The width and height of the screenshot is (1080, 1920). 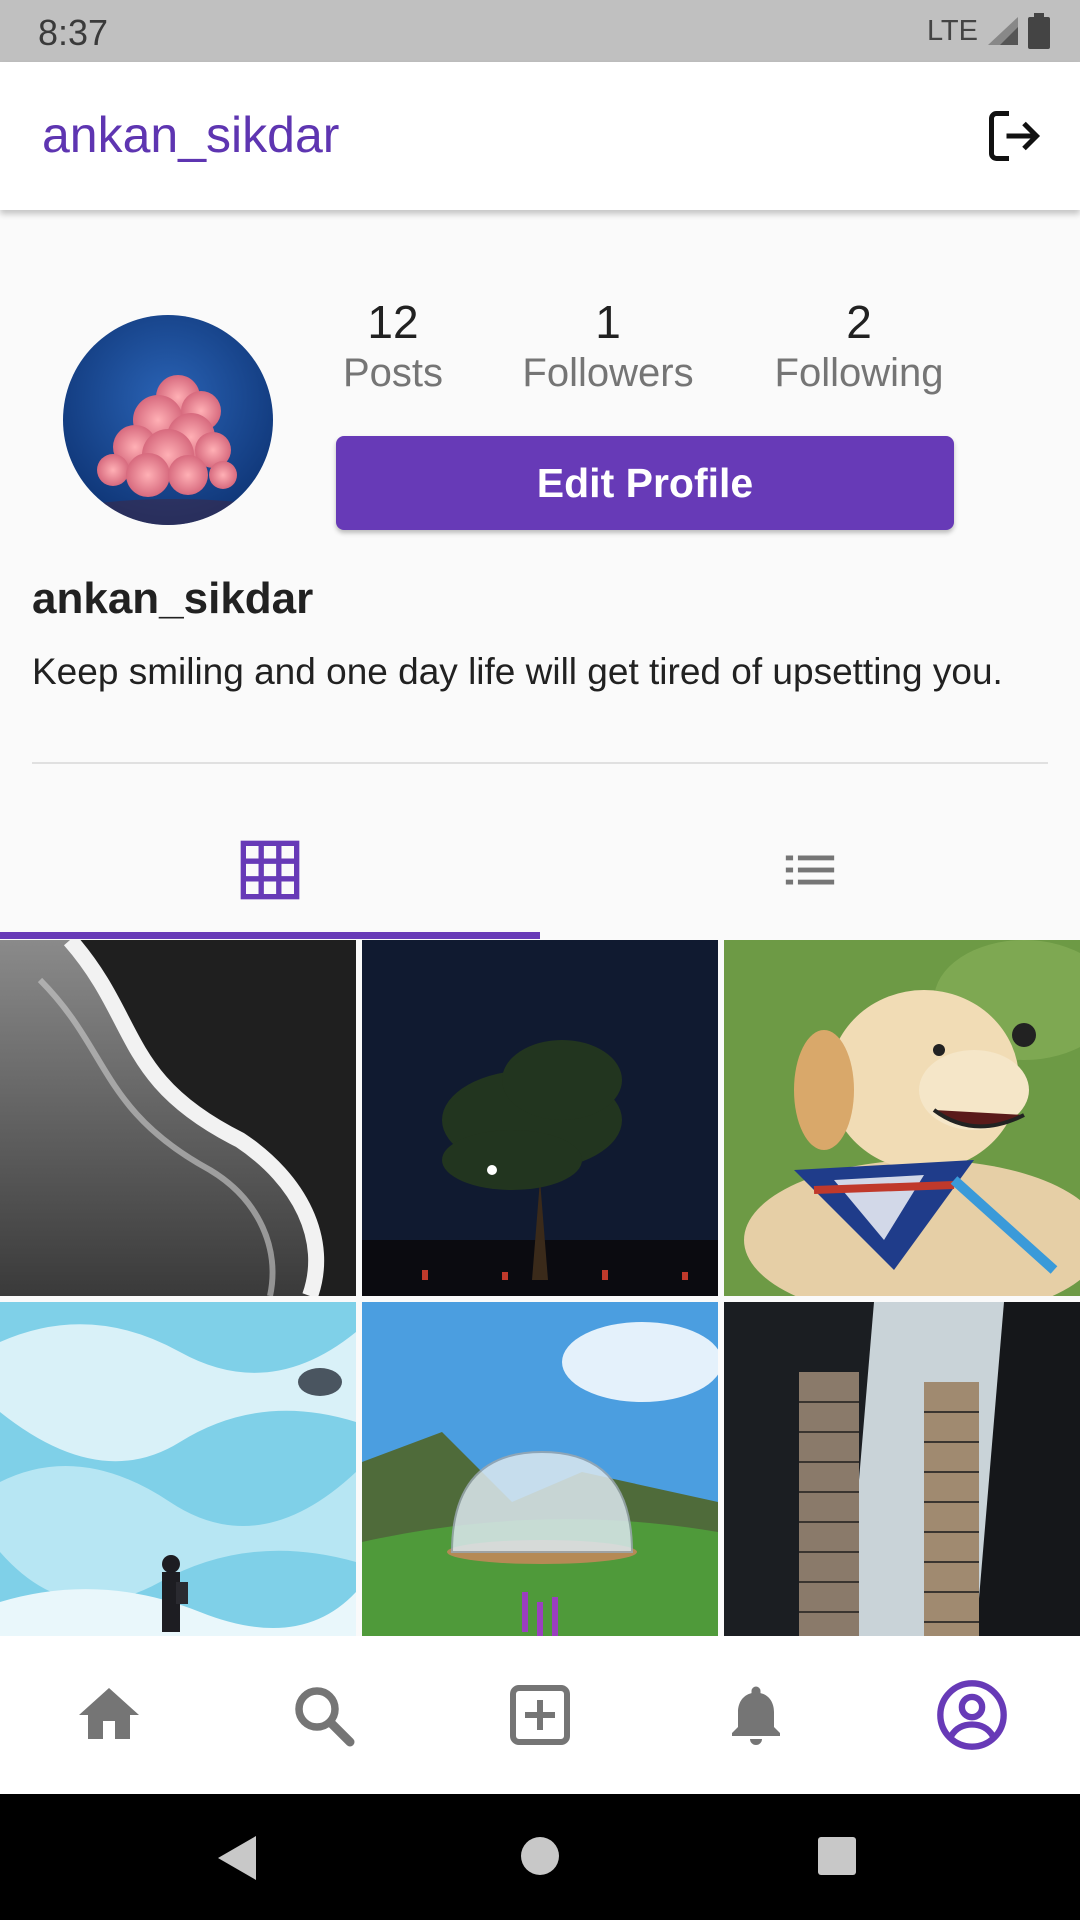 I want to click on account-circle-icon, so click(x=972, y=1715).